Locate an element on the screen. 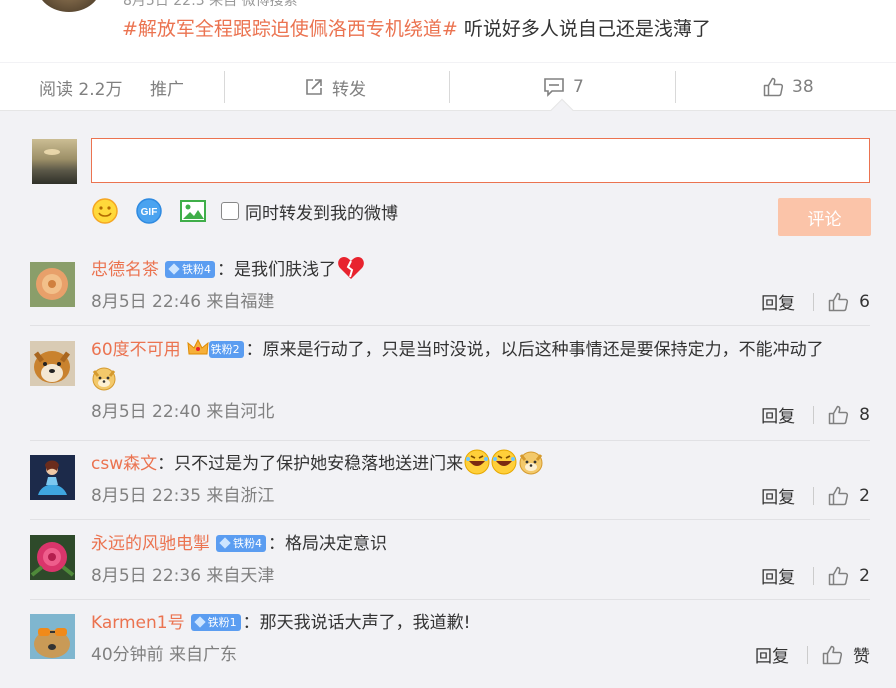 The height and width of the screenshot is (688, 896). commenter-name: csw森文 is located at coordinates (124, 464).